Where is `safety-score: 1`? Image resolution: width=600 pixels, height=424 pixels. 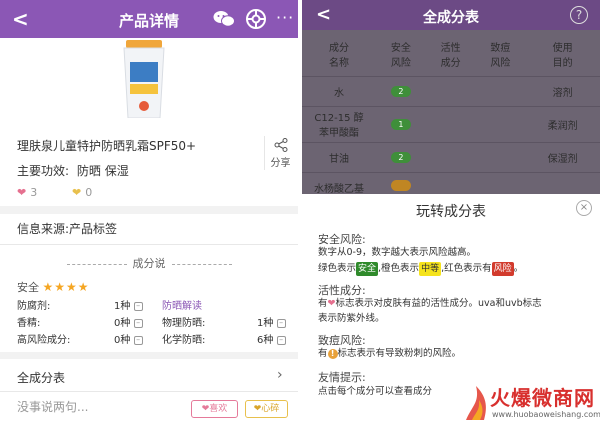 safety-score: 1 is located at coordinates (400, 124).